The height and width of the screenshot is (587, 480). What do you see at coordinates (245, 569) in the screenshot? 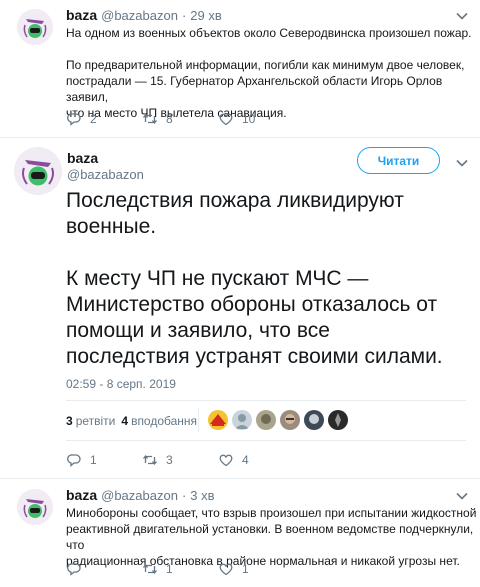
I see `like-count: 1` at bounding box center [245, 569].